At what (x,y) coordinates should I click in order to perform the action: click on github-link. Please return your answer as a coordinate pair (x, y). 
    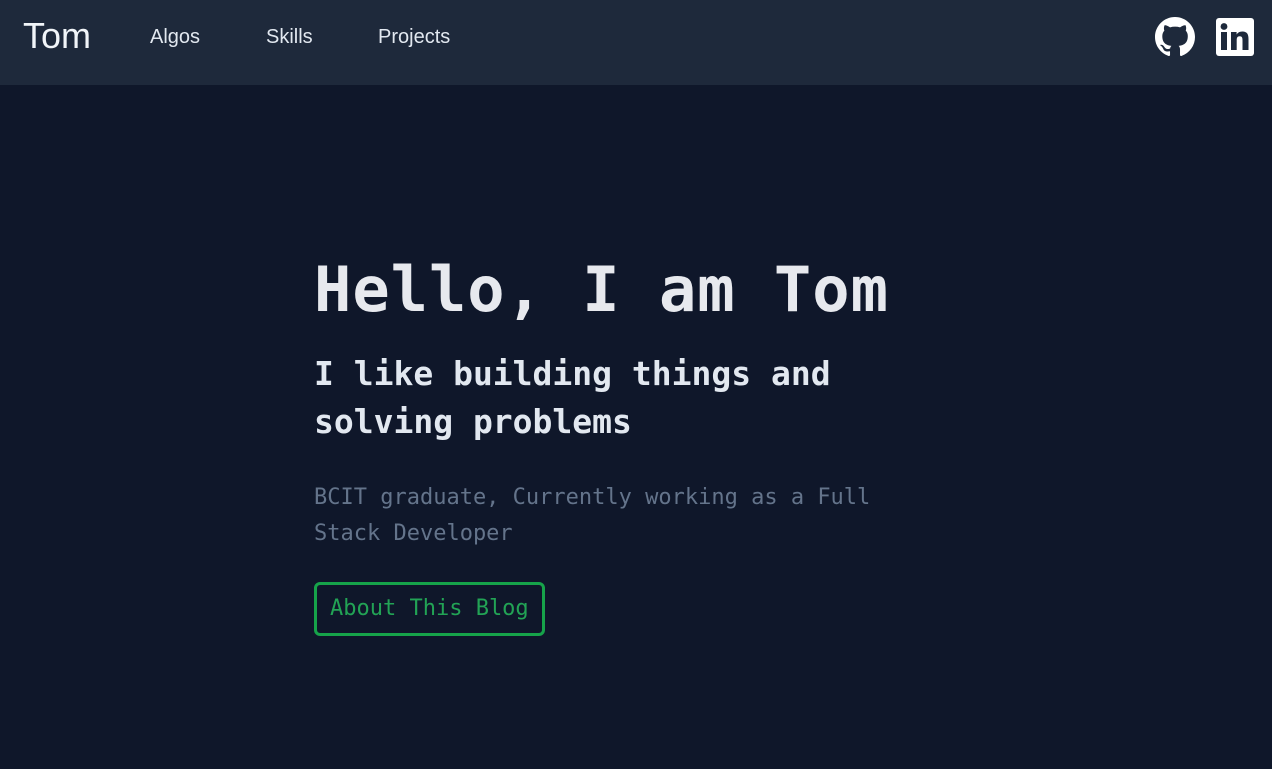
    Looking at the image, I should click on (1175, 37).